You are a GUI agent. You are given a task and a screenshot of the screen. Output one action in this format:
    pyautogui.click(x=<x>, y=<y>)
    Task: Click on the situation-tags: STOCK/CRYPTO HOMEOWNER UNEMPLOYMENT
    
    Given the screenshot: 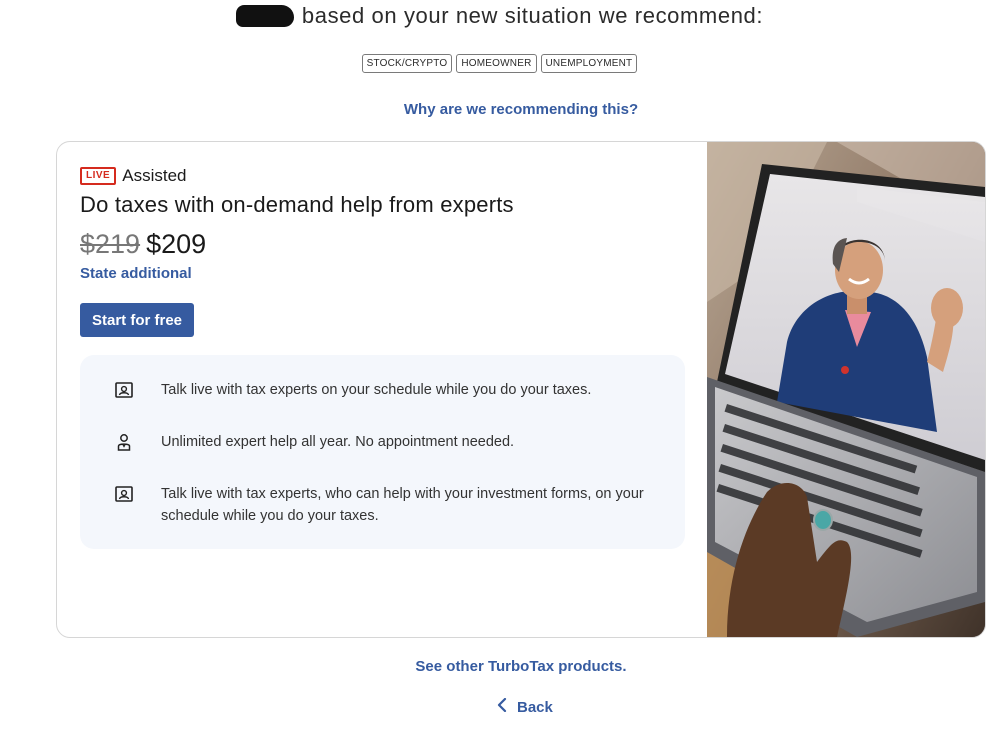 What is the action you would take?
    pyautogui.click(x=499, y=63)
    